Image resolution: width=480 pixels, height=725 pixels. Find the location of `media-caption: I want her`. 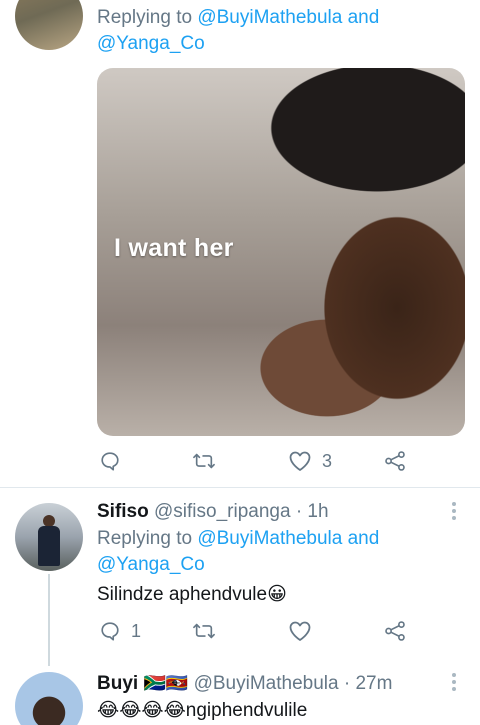

media-caption: I want her is located at coordinates (174, 248).